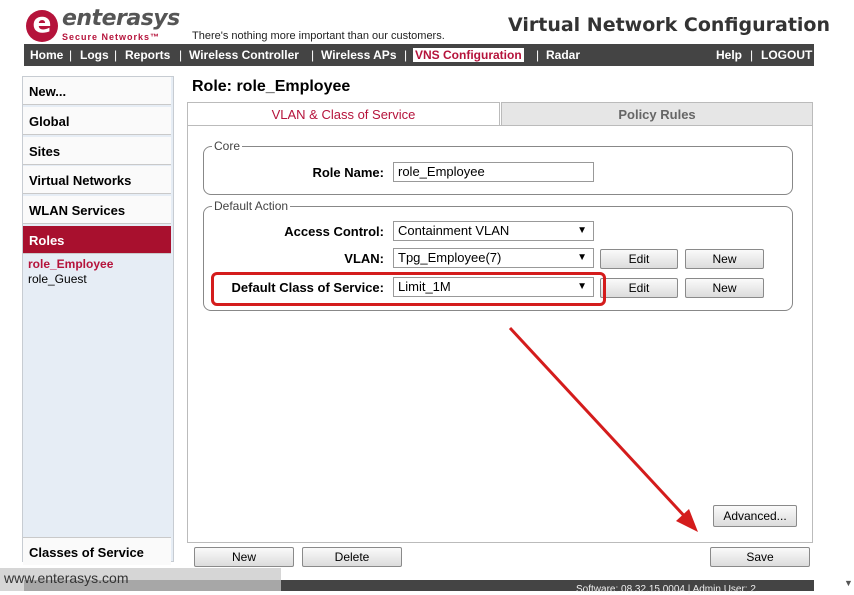  What do you see at coordinates (271, 86) in the screenshot?
I see `role-title: Role: role_Employee` at bounding box center [271, 86].